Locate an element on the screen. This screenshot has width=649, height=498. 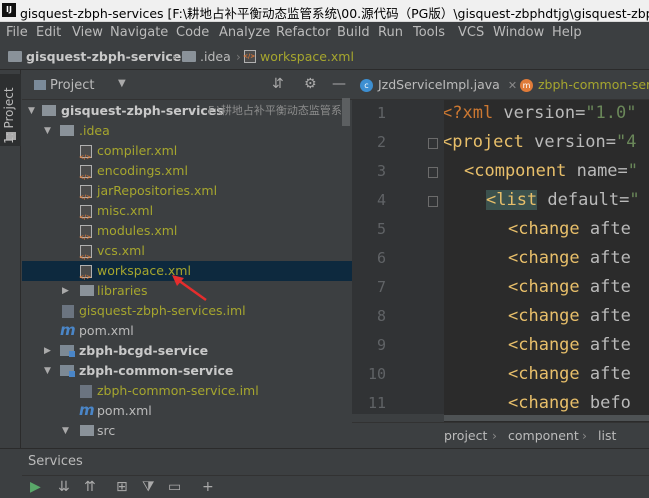
menu-navigate: Navigate is located at coordinates (139, 32).